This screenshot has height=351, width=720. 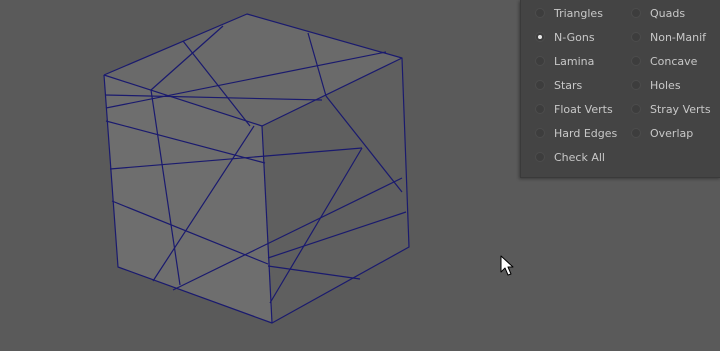 What do you see at coordinates (578, 13) in the screenshot?
I see `option-label: Triangles` at bounding box center [578, 13].